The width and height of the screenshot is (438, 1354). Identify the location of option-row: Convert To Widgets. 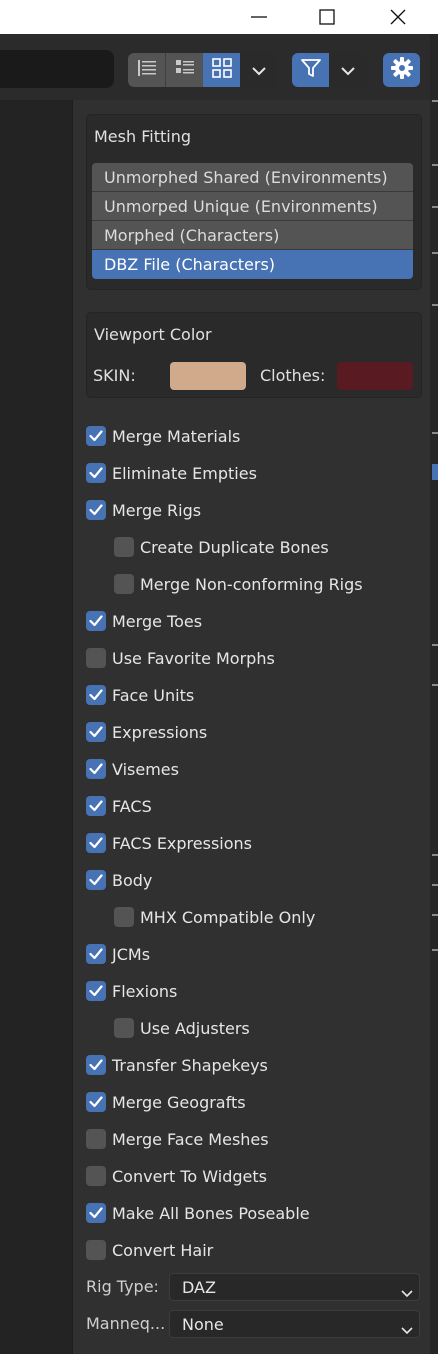
(176, 1176).